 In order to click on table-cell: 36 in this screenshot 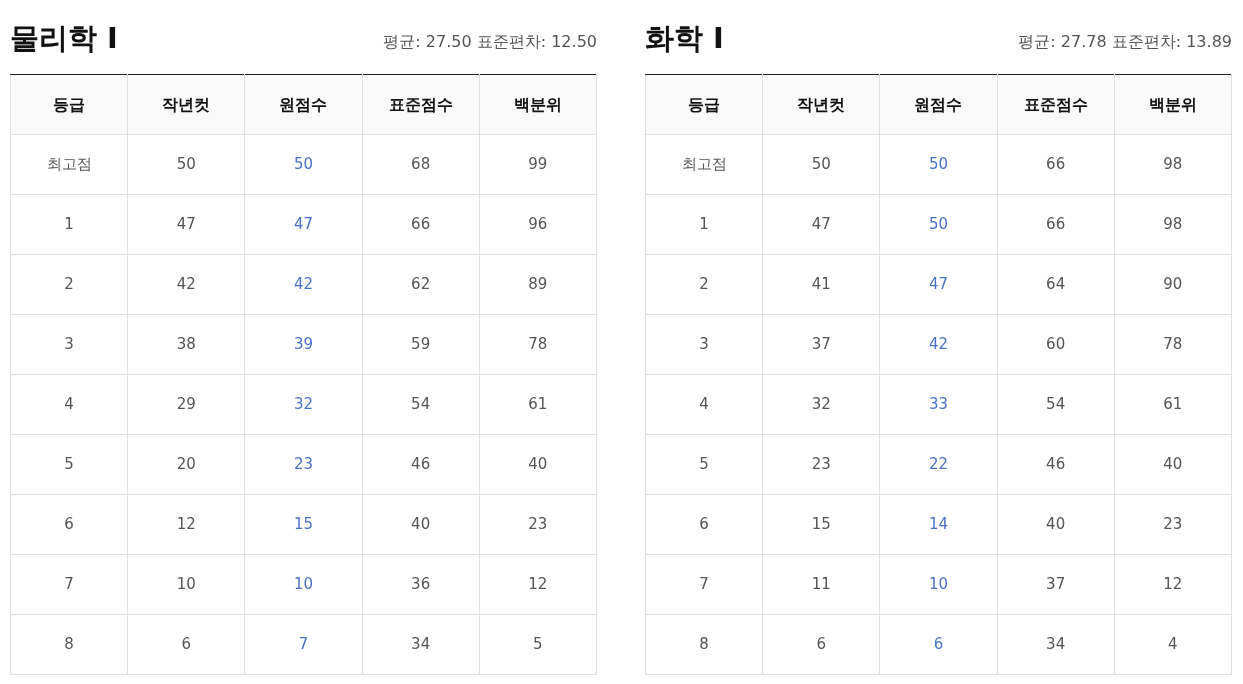, I will do `click(421, 584)`.